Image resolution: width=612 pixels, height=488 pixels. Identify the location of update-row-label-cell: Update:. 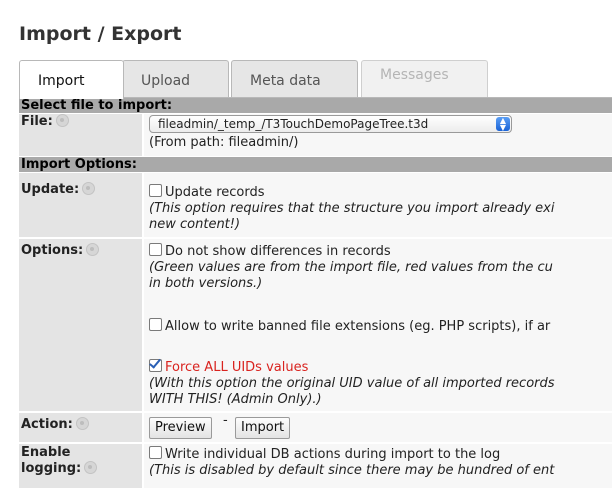
(80, 205).